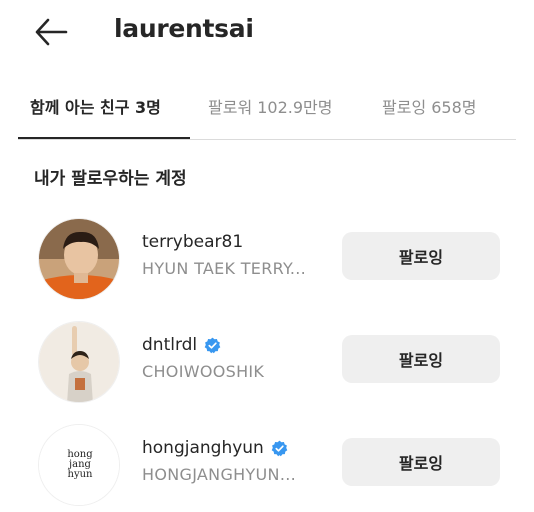 The image size is (534, 512). I want to click on back-button, so click(51, 32).